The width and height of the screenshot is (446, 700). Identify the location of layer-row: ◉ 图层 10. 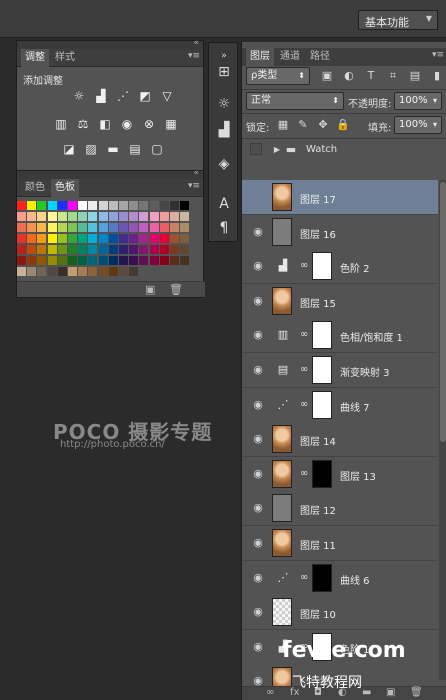
(340, 613).